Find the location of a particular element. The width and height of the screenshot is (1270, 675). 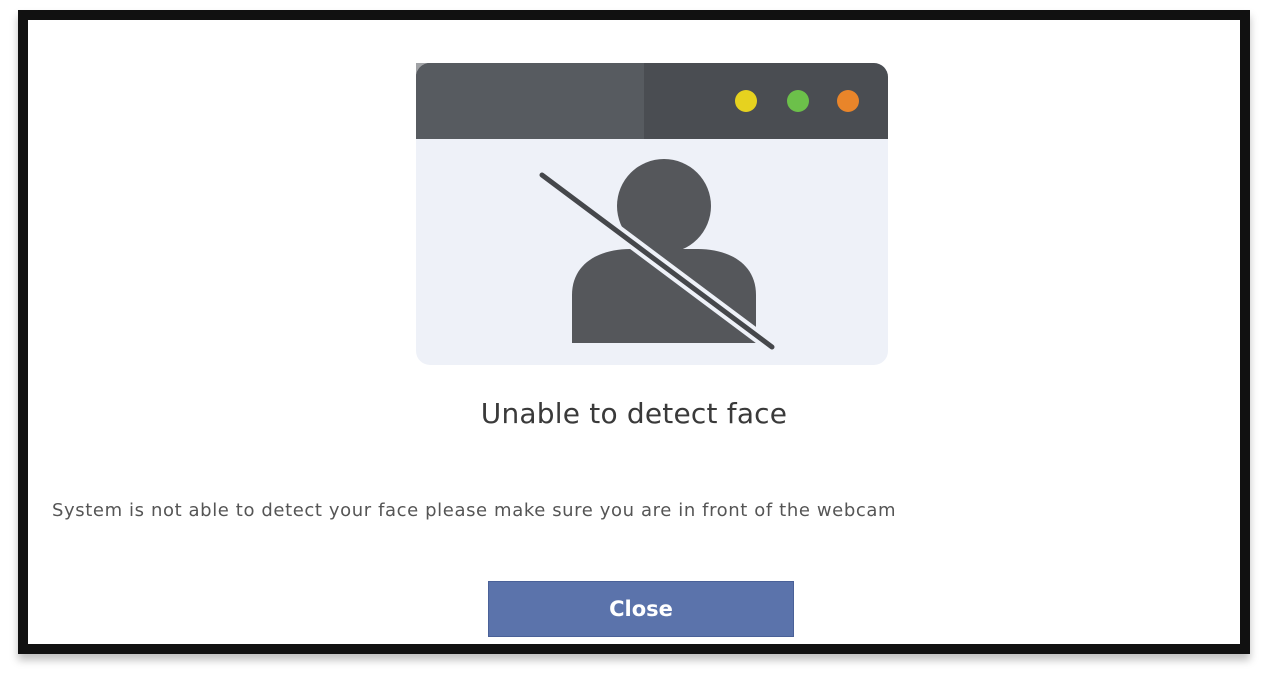

window-dot-orange is located at coordinates (848, 101).